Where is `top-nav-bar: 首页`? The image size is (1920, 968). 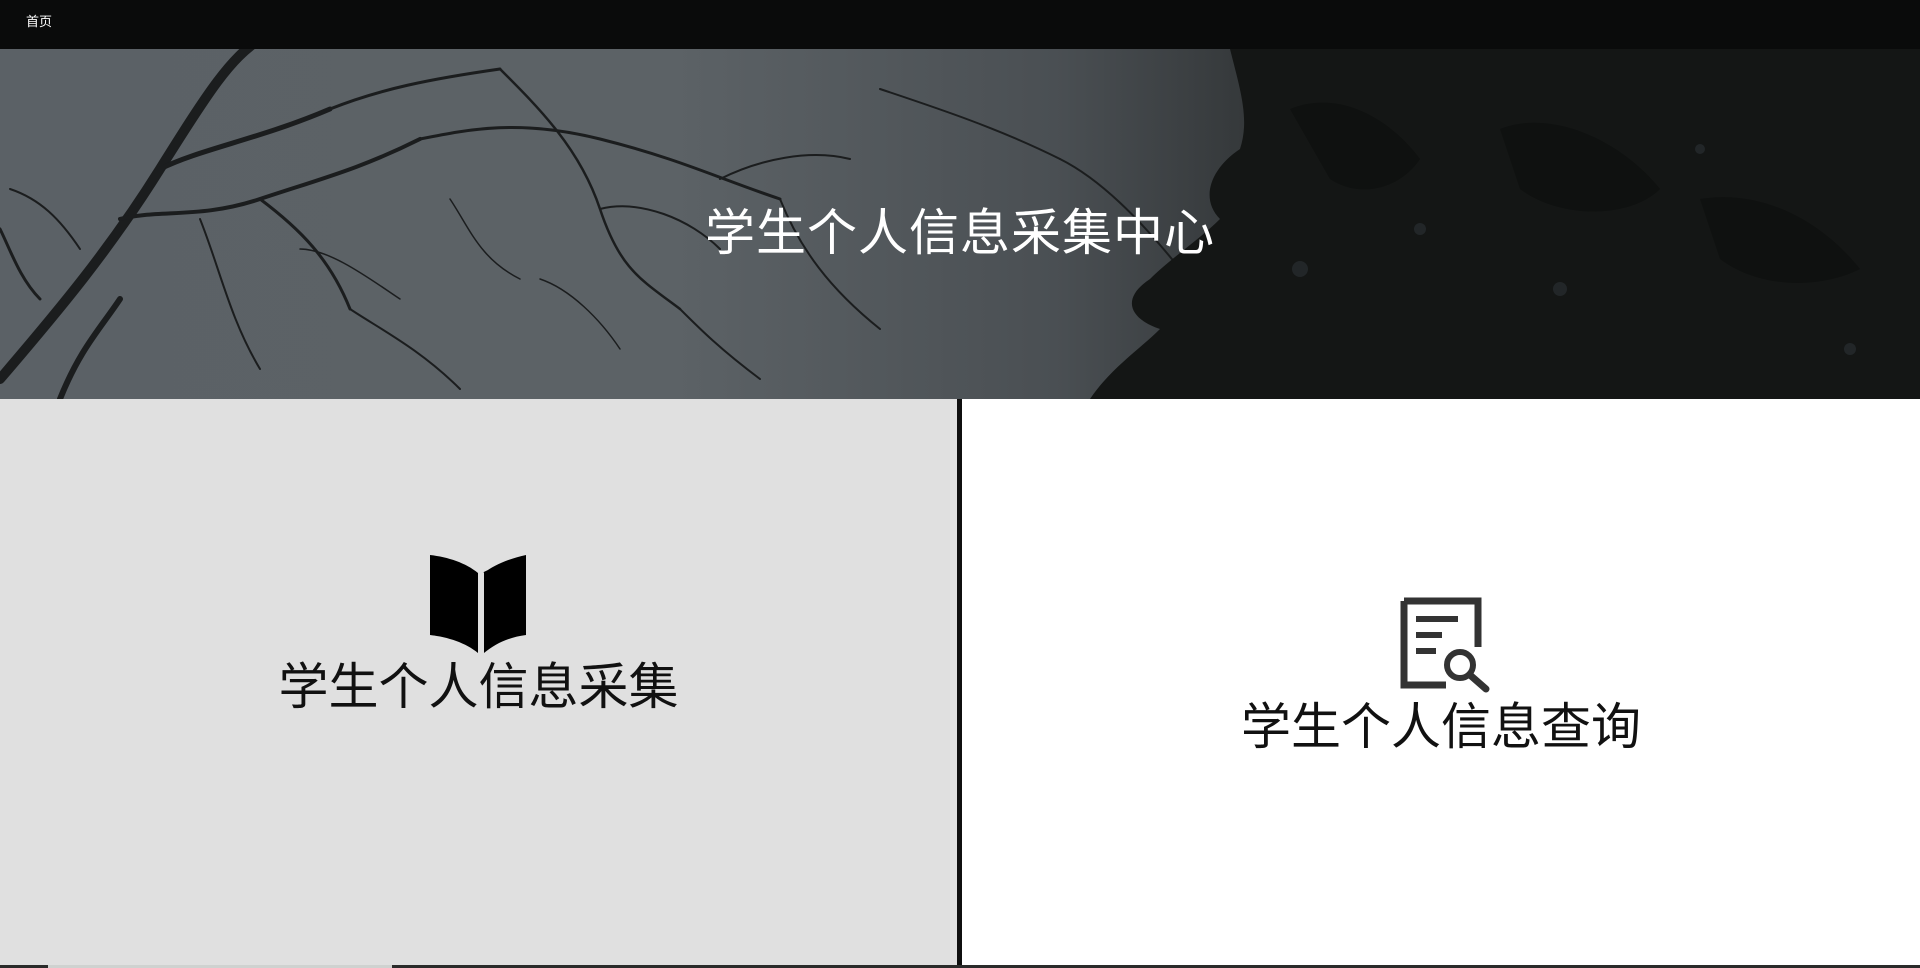
top-nav-bar: 首页 is located at coordinates (960, 24).